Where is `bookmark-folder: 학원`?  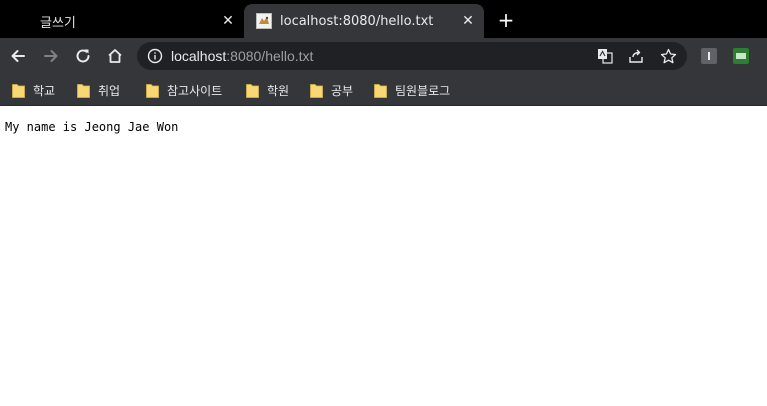 bookmark-folder: 학원 is located at coordinates (267, 90).